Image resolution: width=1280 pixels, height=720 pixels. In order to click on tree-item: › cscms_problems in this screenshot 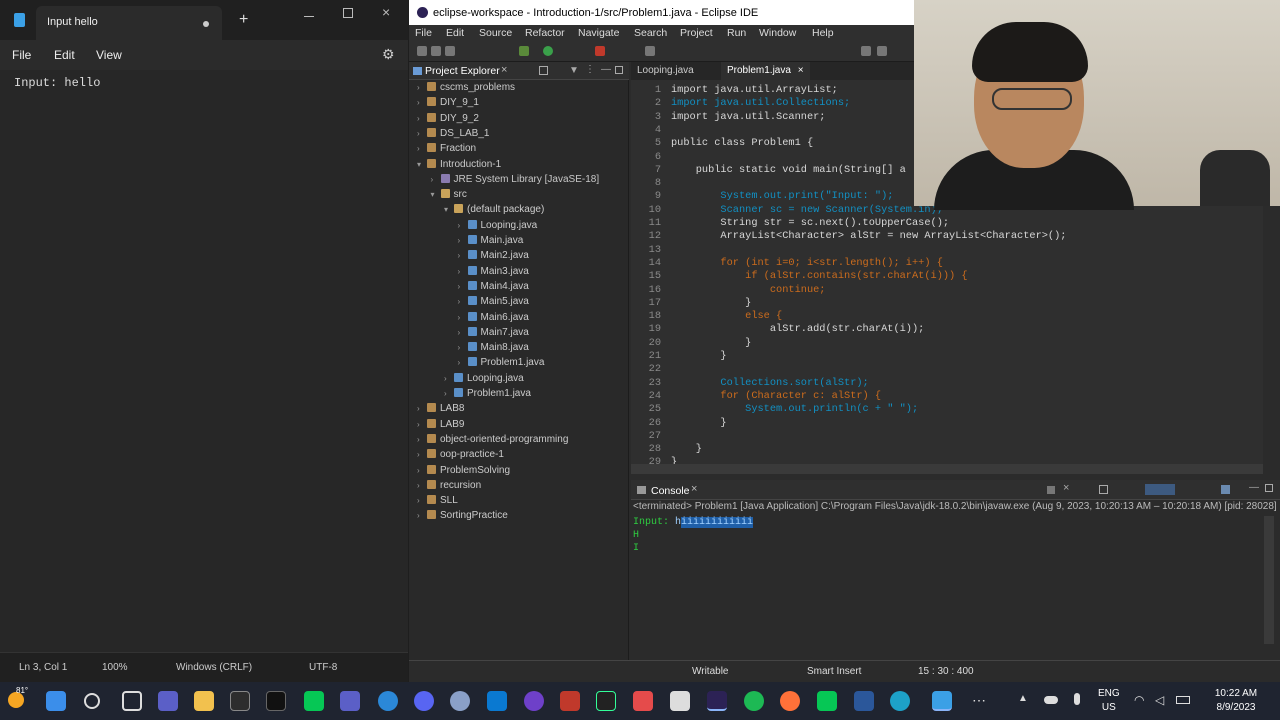, I will do `click(466, 89)`.